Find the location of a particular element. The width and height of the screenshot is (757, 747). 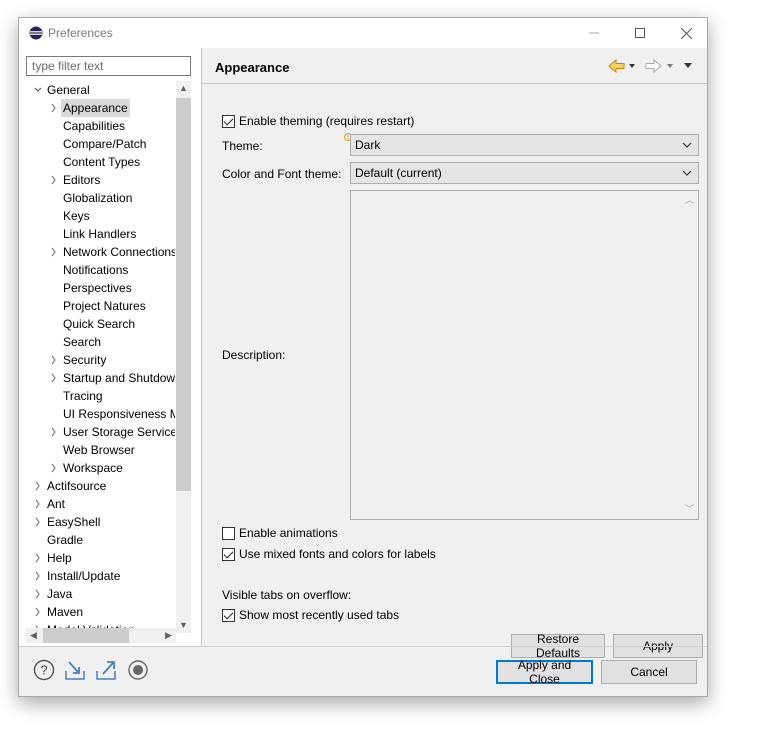

tree-item-label: Install/Update is located at coordinates (84, 576).